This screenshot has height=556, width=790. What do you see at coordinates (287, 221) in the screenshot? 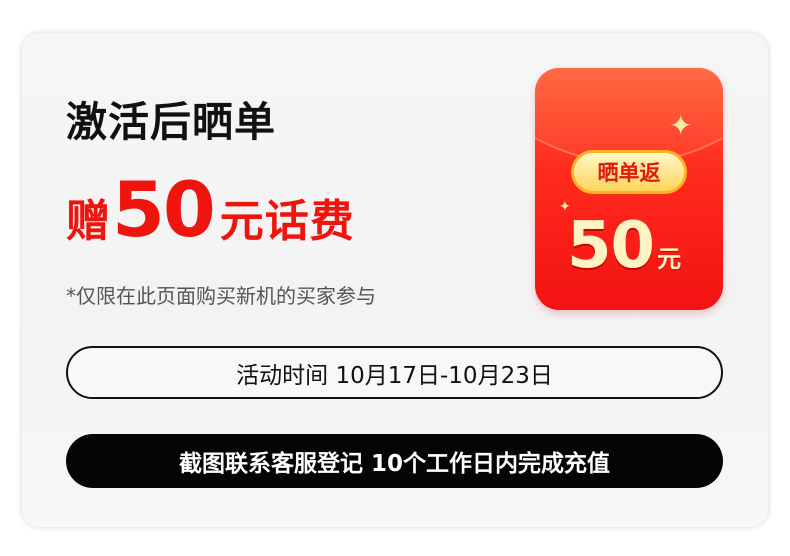
I see `gift-suffix: 元话费` at bounding box center [287, 221].